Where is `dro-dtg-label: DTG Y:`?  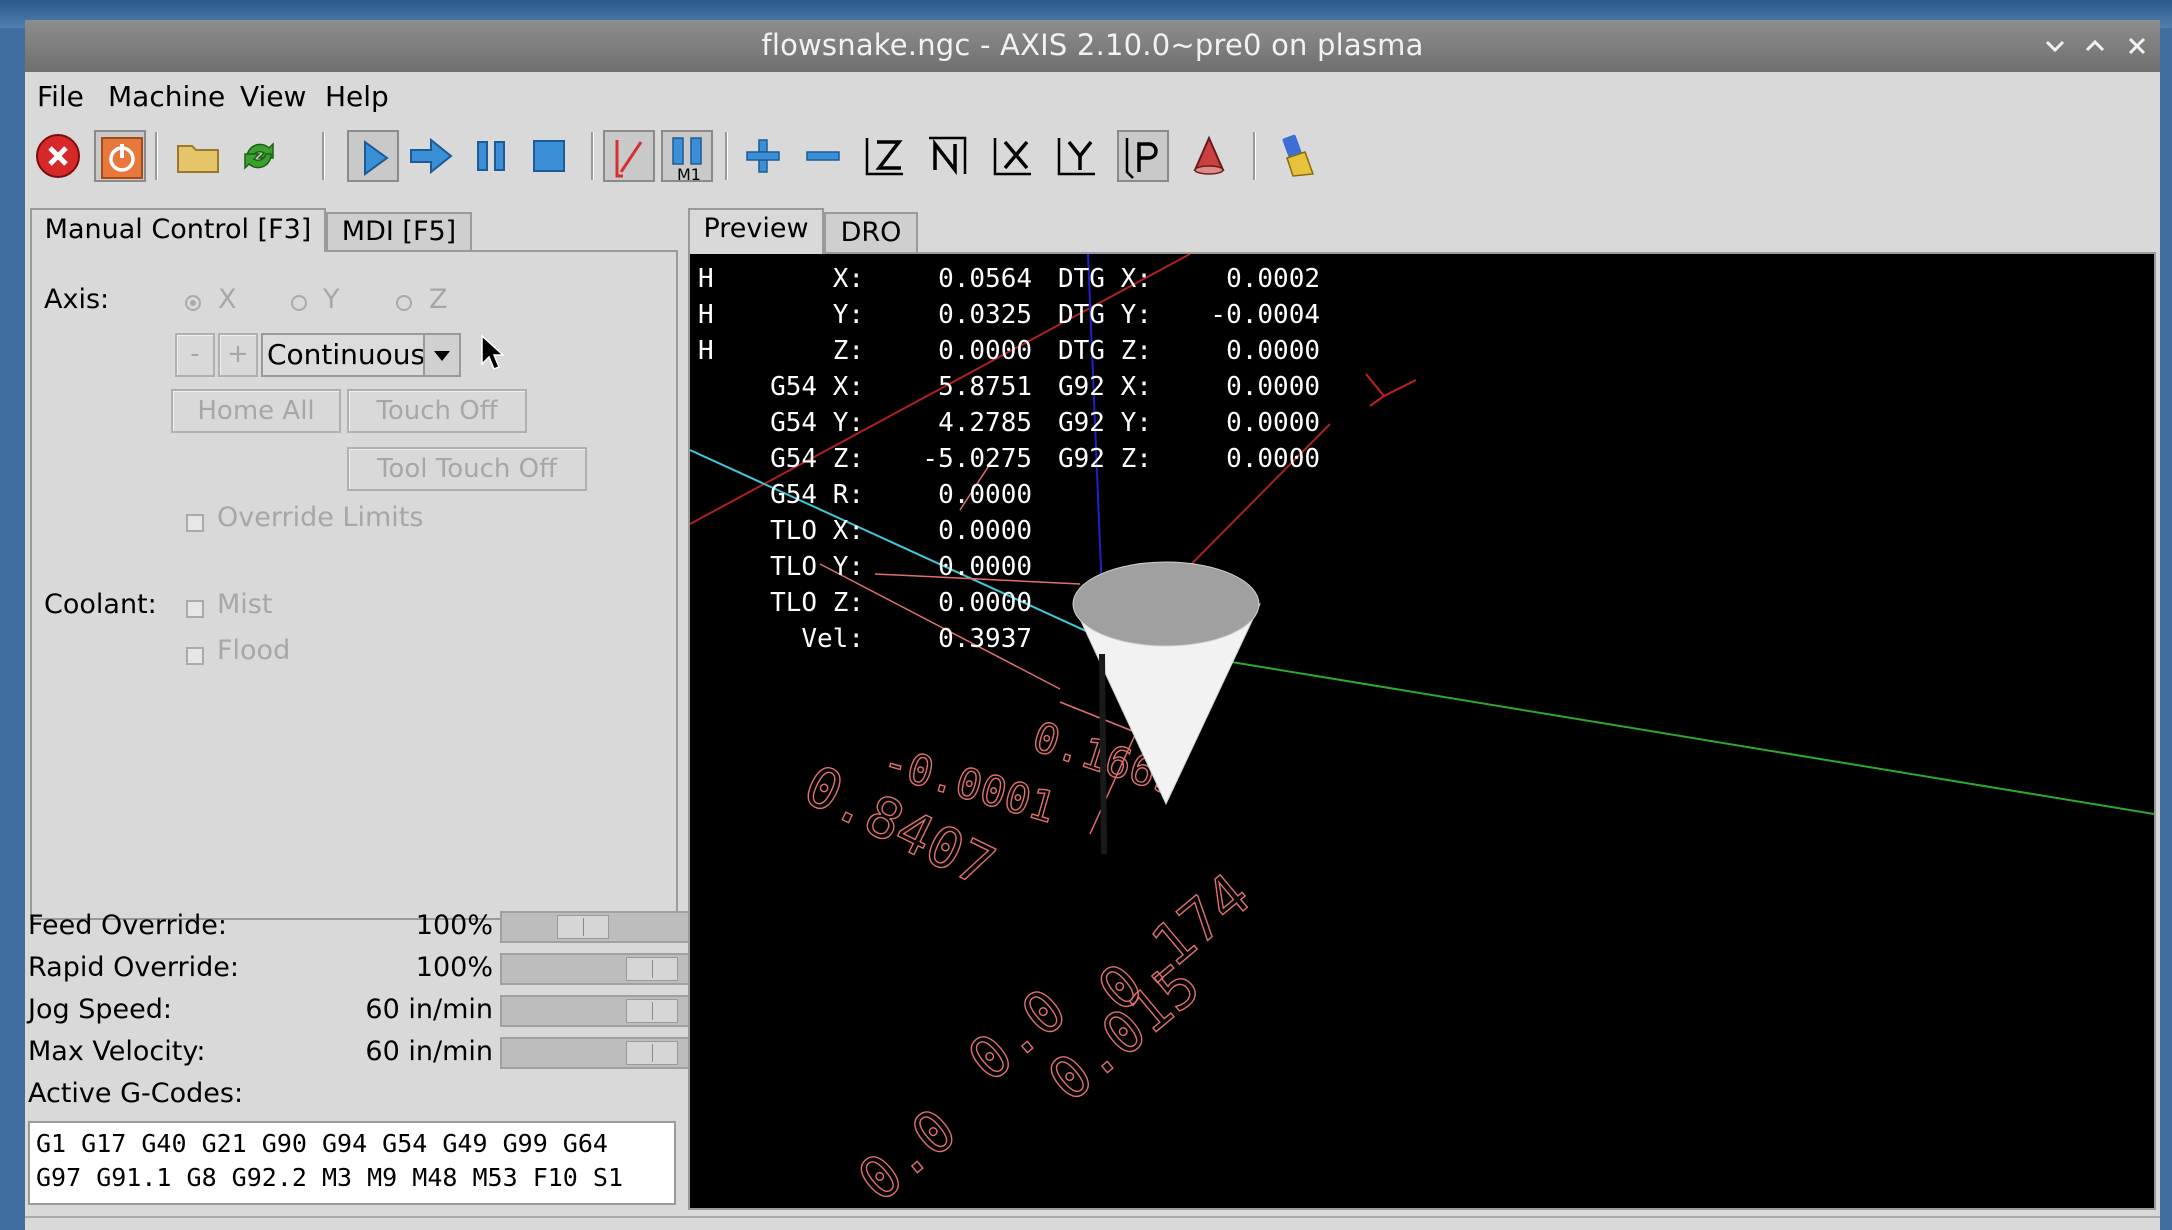
dro-dtg-label: DTG Y: is located at coordinates (1105, 315).